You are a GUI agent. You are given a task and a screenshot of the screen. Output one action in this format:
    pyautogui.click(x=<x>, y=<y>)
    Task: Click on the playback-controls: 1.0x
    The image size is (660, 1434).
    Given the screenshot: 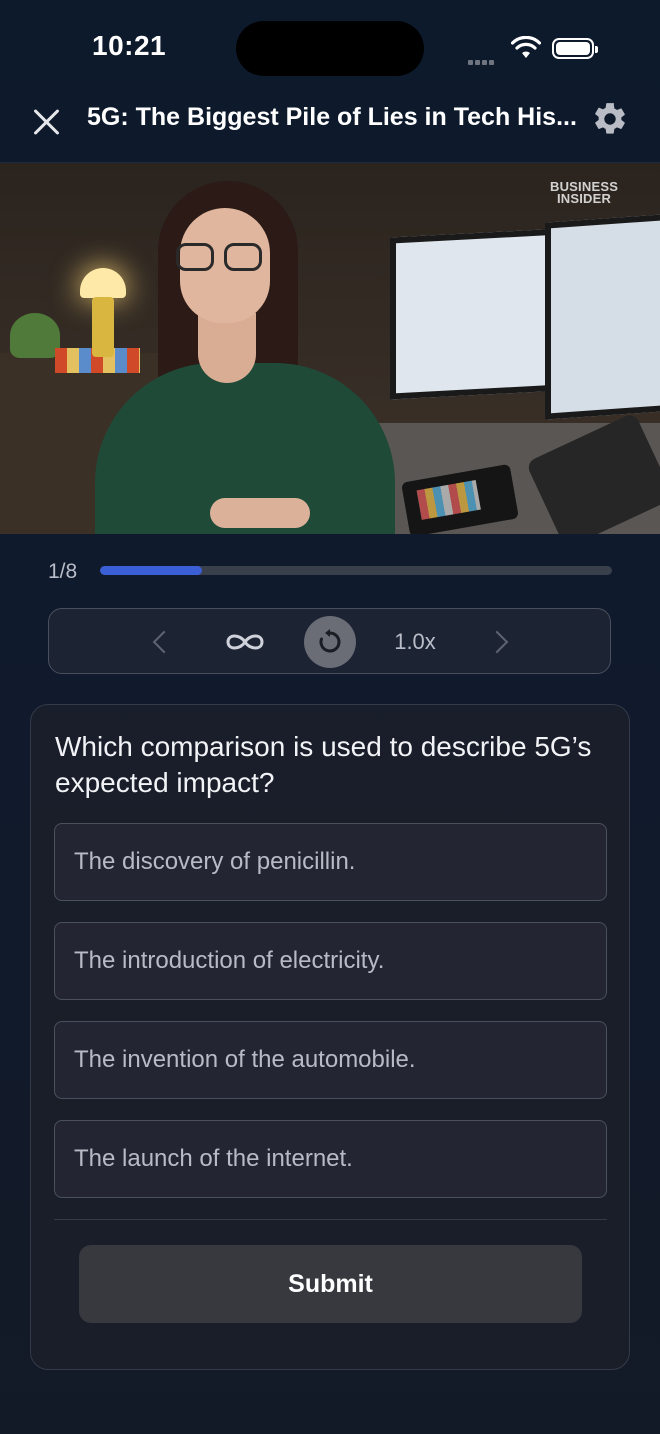 What is the action you would take?
    pyautogui.click(x=329, y=641)
    